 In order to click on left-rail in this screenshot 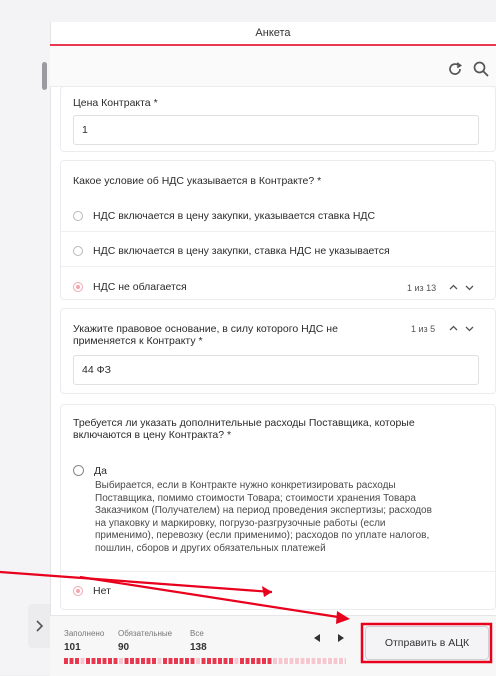, I will do `click(25, 348)`.